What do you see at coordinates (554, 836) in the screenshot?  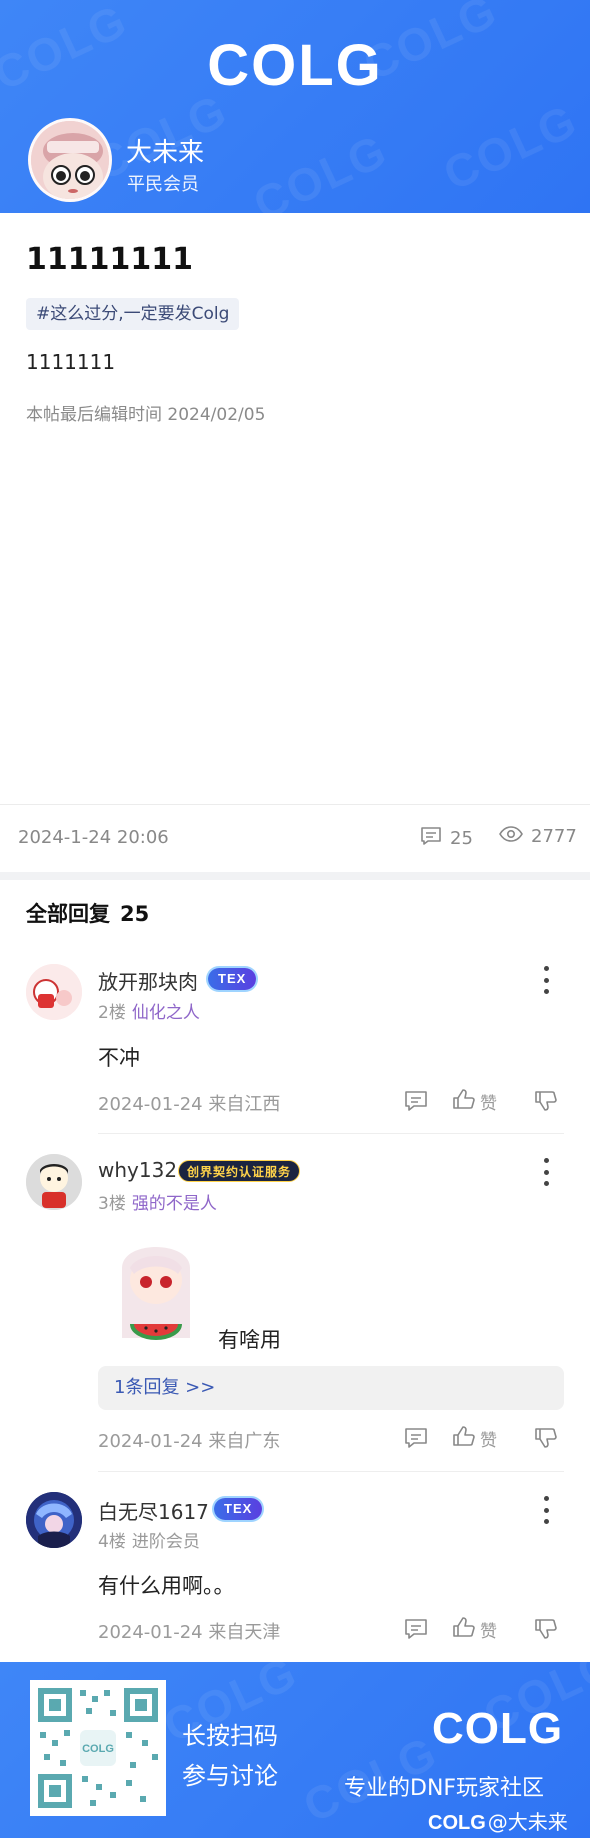 I see `view-count: 2777` at bounding box center [554, 836].